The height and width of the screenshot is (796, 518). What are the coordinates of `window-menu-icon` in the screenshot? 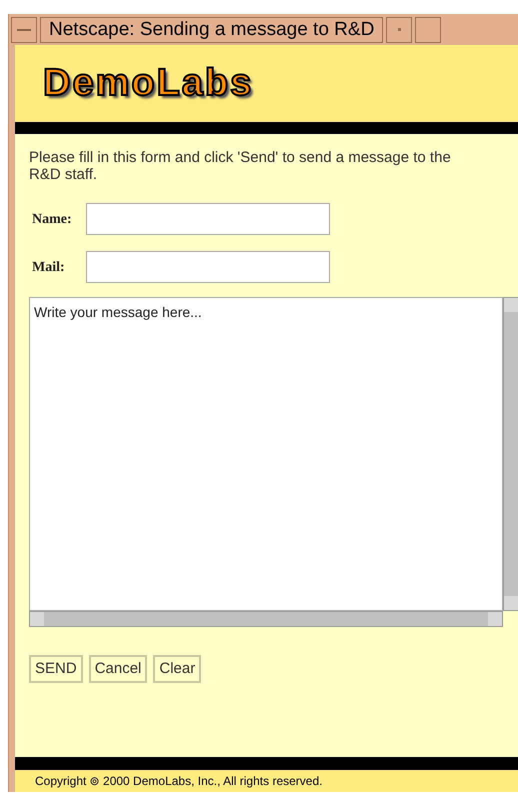 It's located at (399, 29).